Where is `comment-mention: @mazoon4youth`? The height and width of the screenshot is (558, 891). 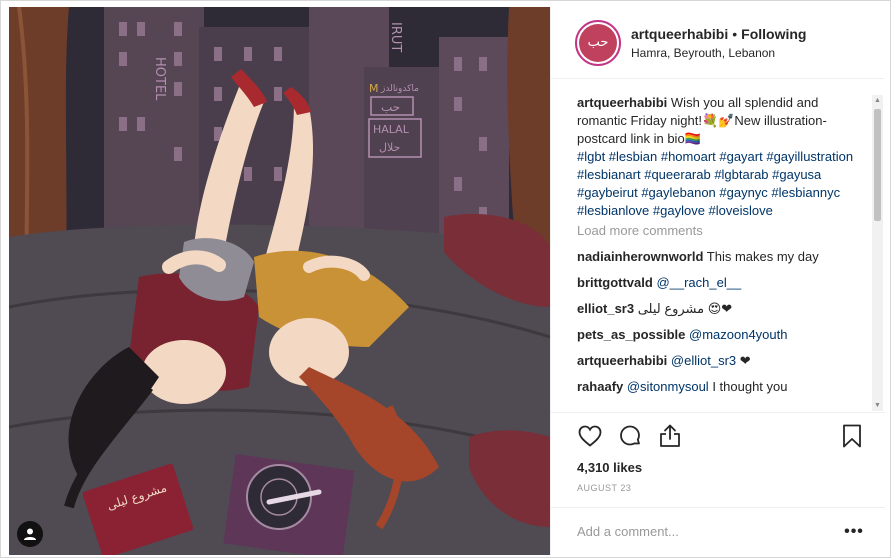
comment-mention: @mazoon4youth is located at coordinates (736, 334).